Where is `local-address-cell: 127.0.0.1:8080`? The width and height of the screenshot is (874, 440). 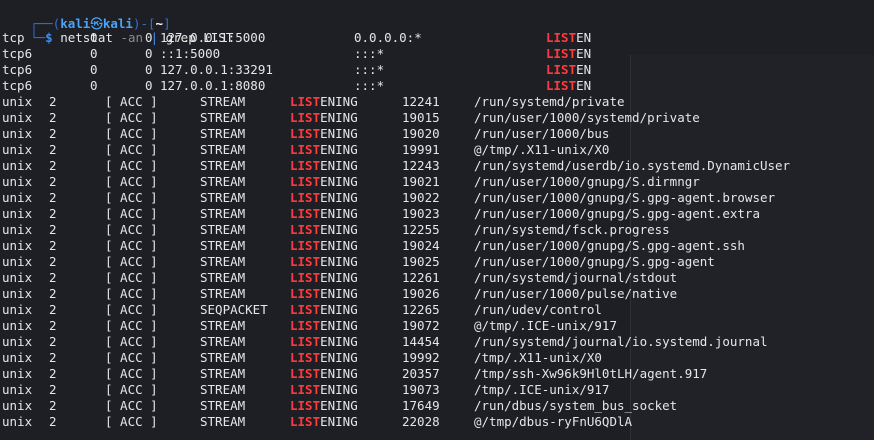 local-address-cell: 127.0.0.1:8080 is located at coordinates (213, 85).